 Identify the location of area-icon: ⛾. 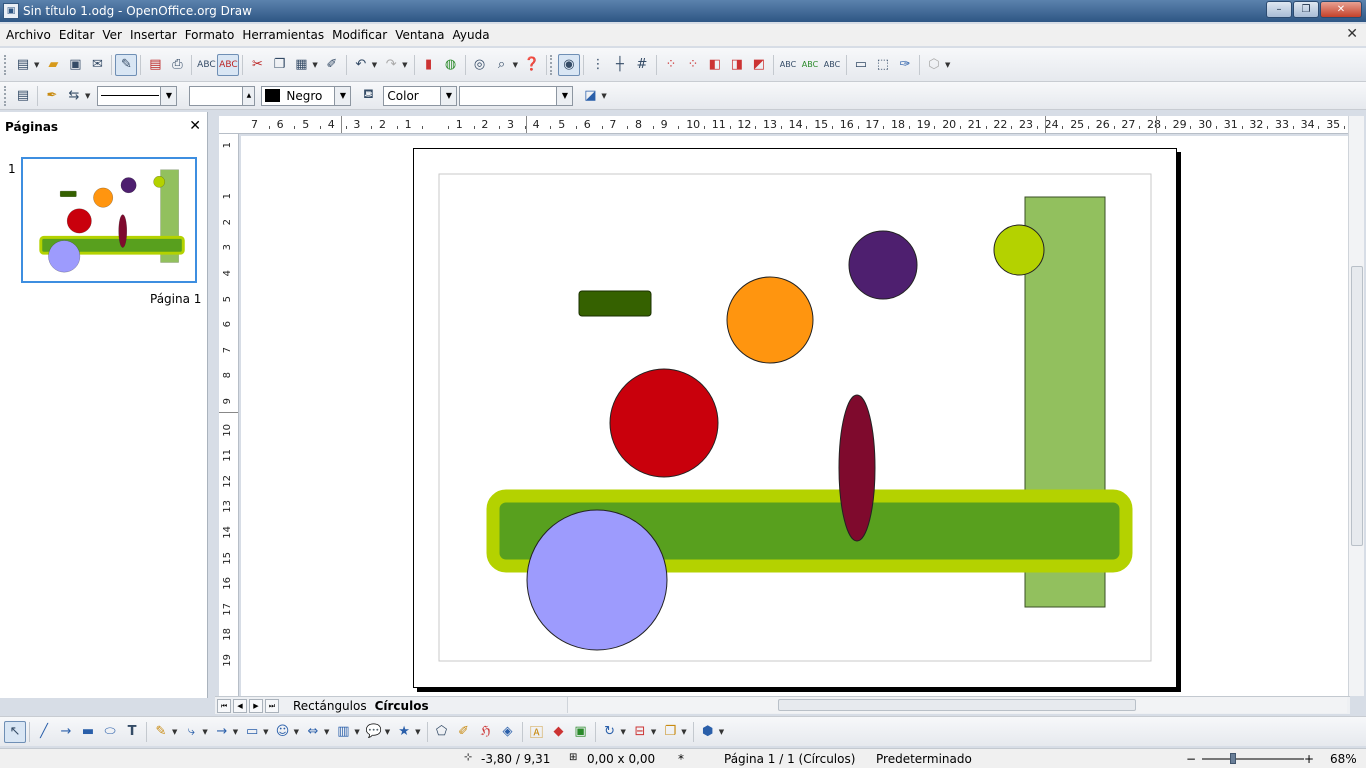
(368, 96).